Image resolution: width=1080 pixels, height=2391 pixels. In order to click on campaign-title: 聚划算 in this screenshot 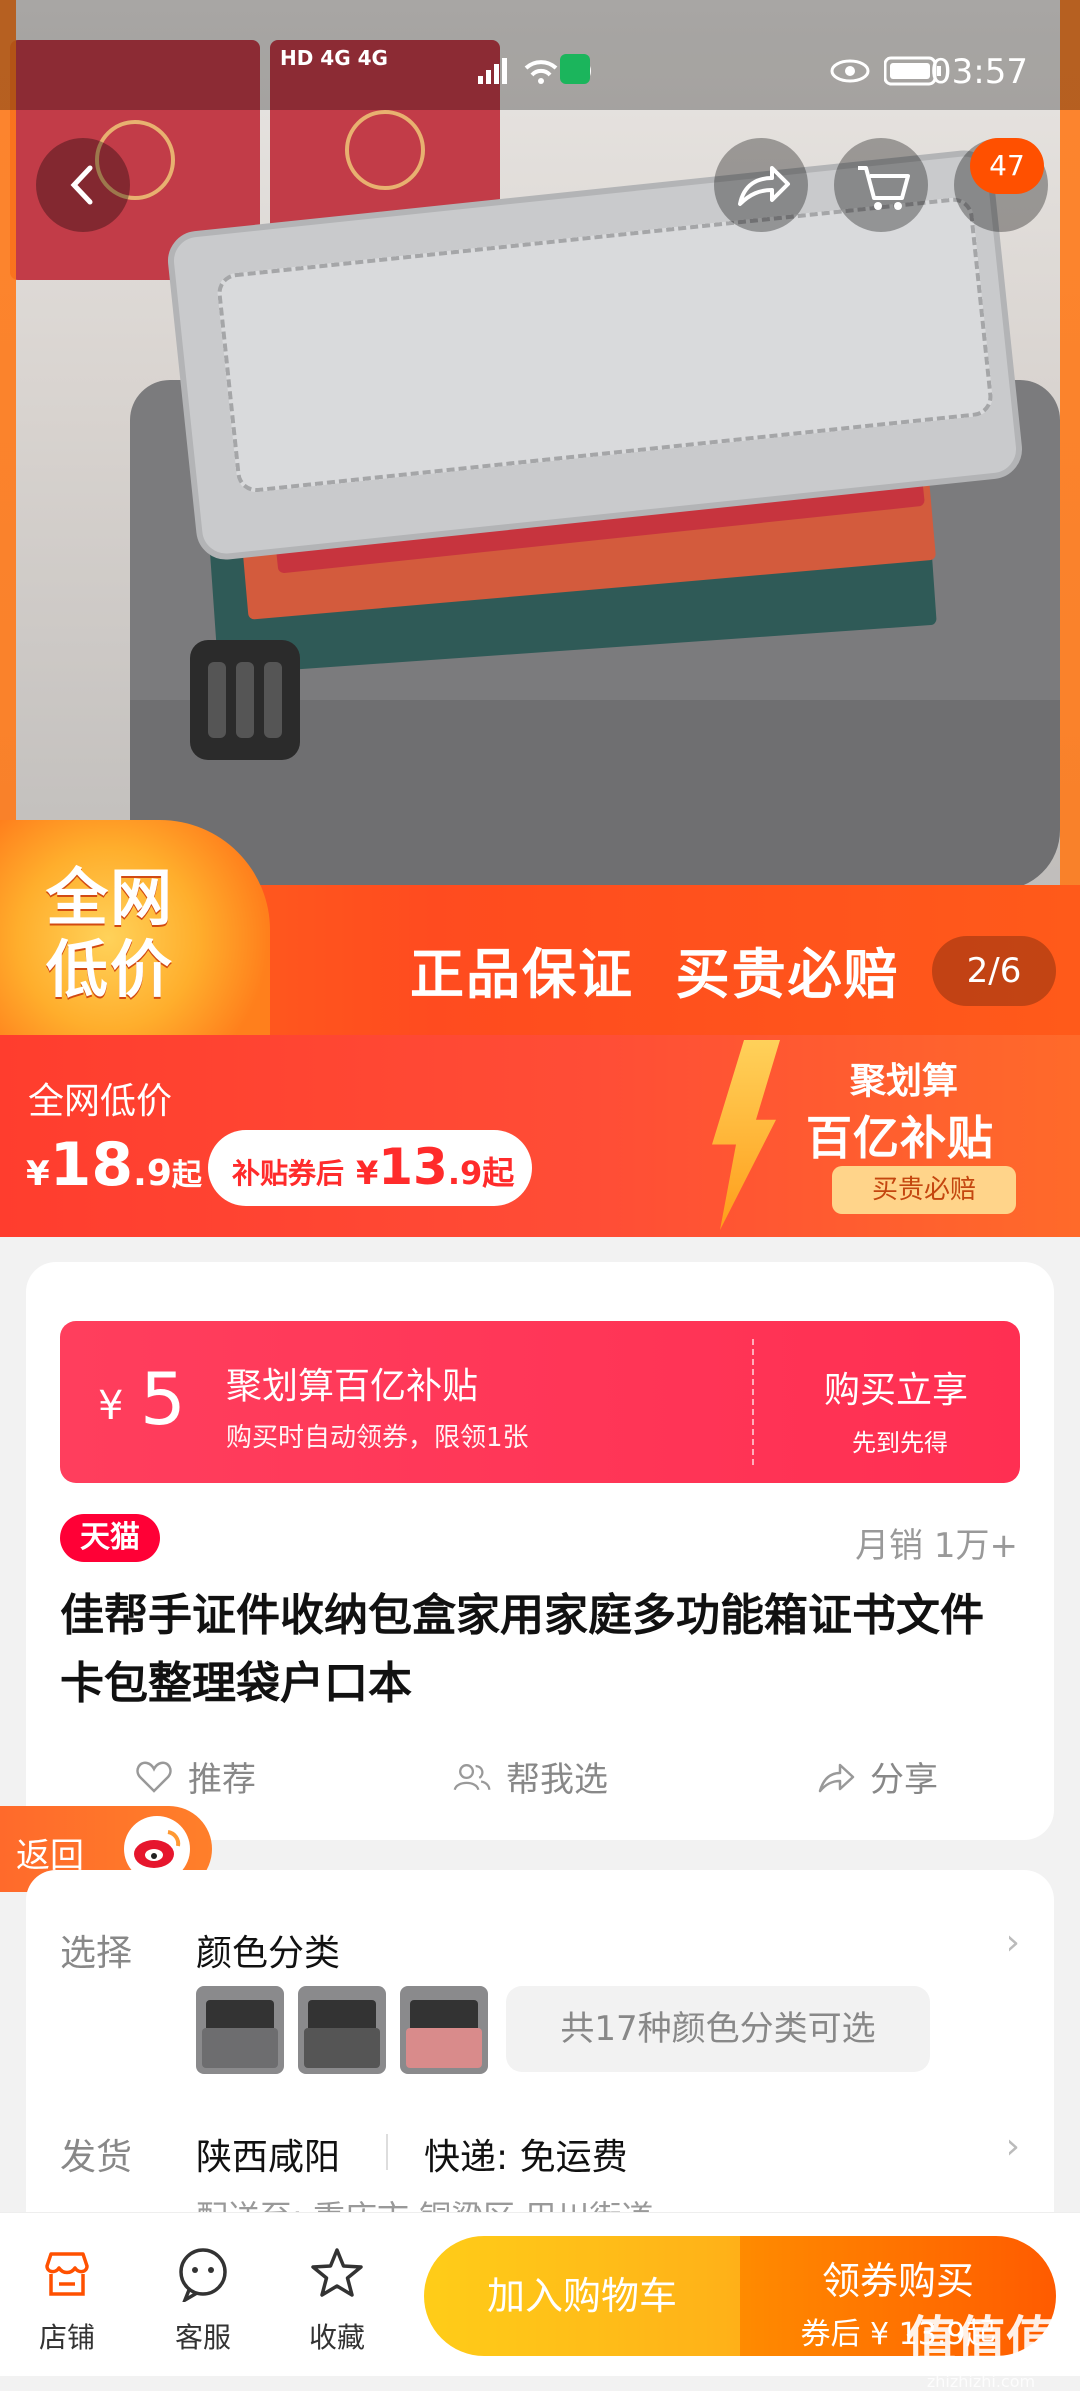, I will do `click(904, 1081)`.